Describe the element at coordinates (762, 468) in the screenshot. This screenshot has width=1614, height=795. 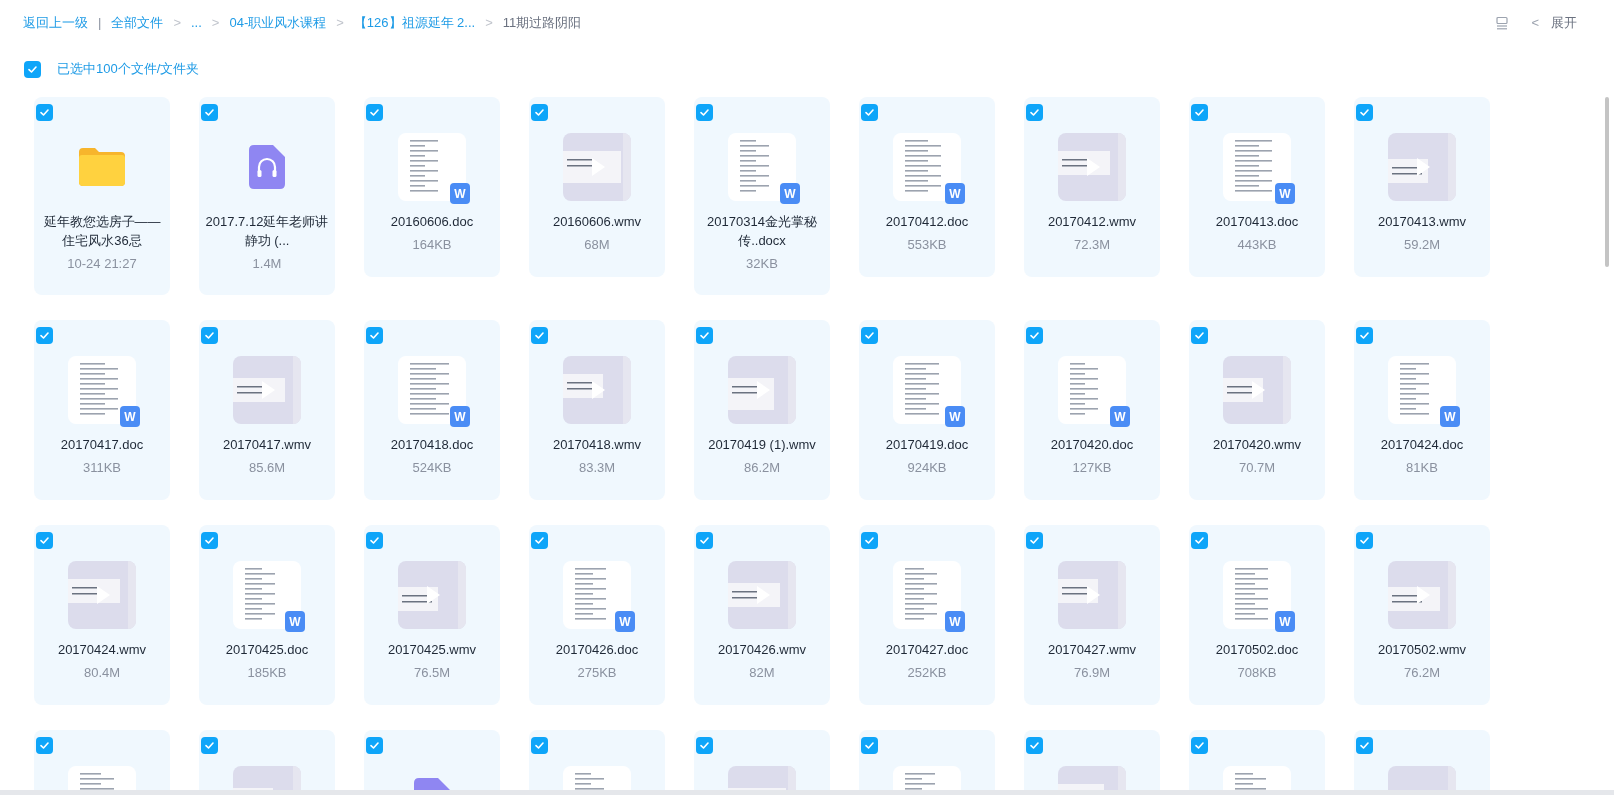
I see `file-size: 86.2M` at that location.